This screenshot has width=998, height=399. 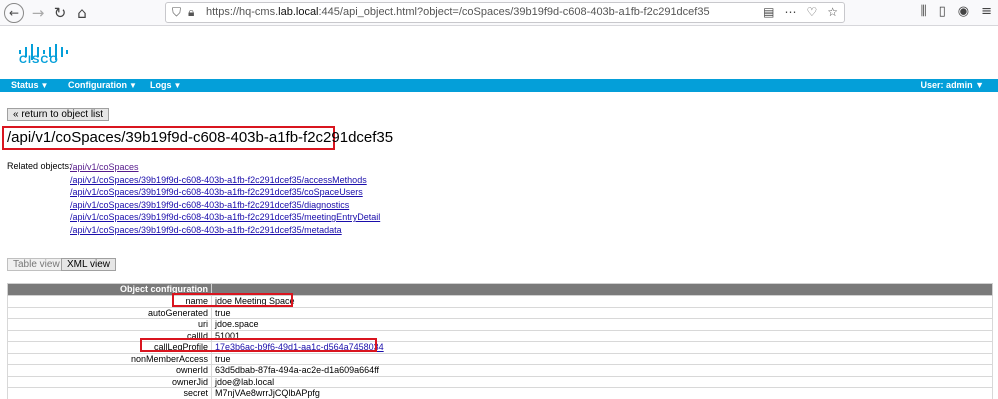 What do you see at coordinates (14, 13) in the screenshot?
I see `back-arrow-icon: ←` at bounding box center [14, 13].